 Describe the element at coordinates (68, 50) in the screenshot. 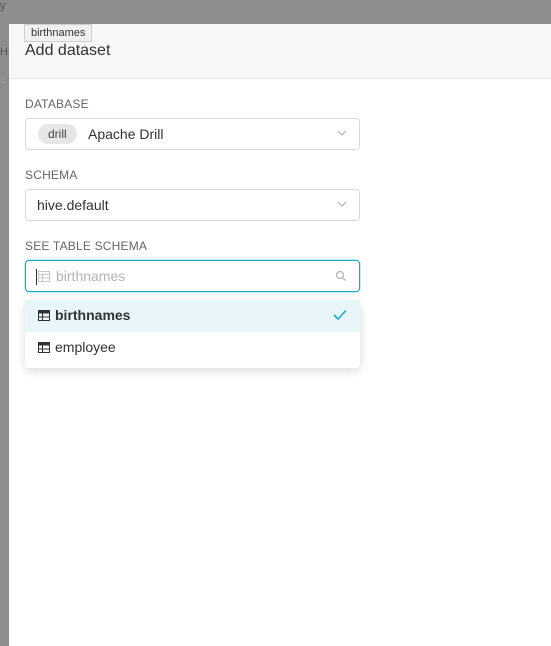

I see `modal-title: Add dataset` at that location.